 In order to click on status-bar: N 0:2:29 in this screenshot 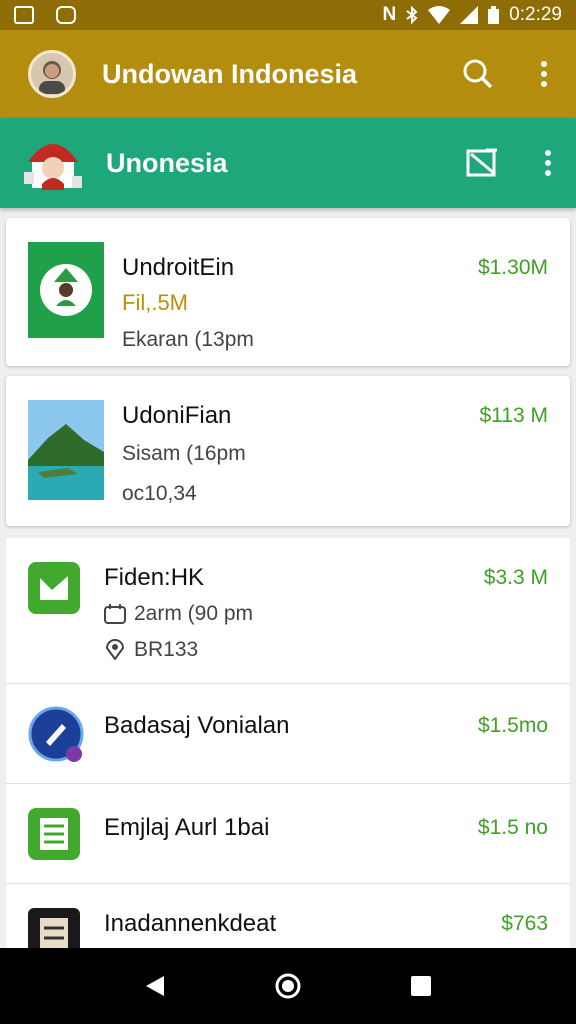, I will do `click(288, 15)`.